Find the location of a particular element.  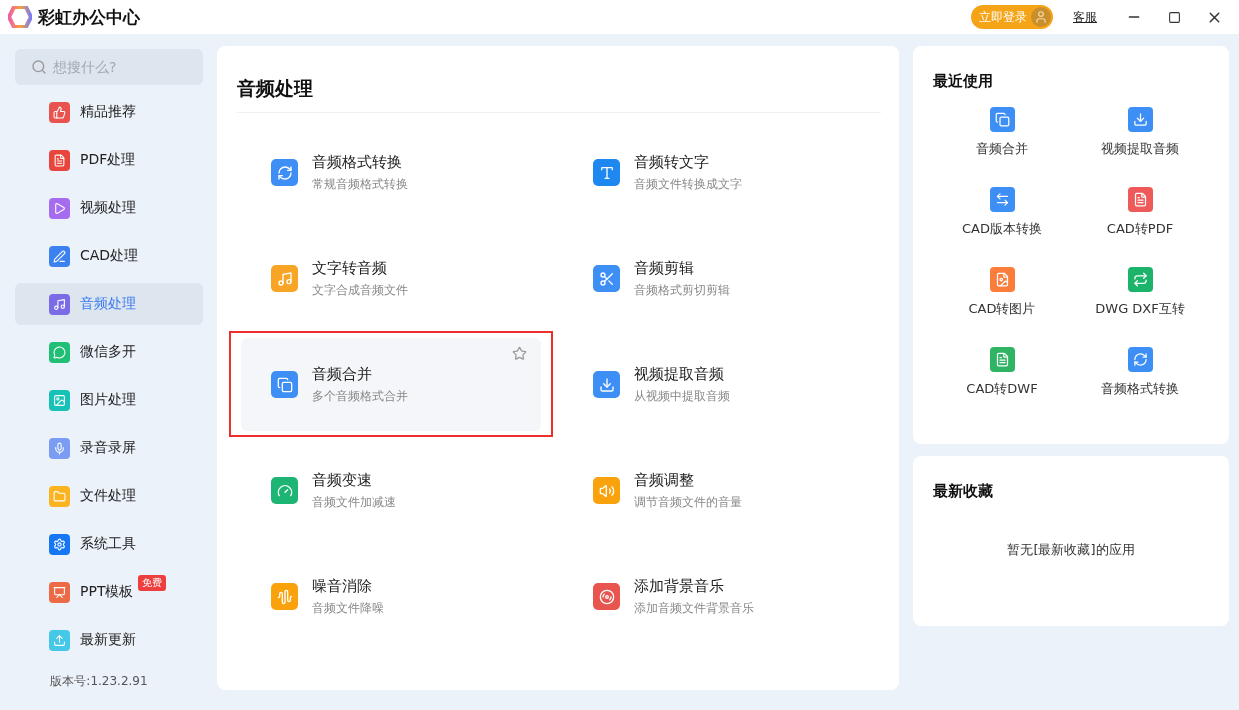

tool-name: 音频变速 is located at coordinates (342, 480).